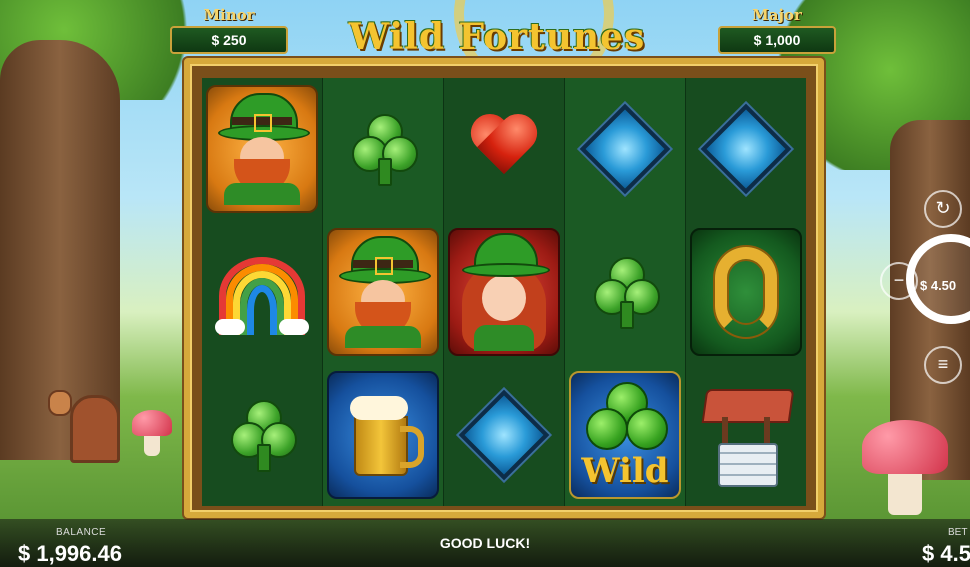 The height and width of the screenshot is (567, 970). I want to click on status-message: GOOD LUCK!, so click(485, 543).